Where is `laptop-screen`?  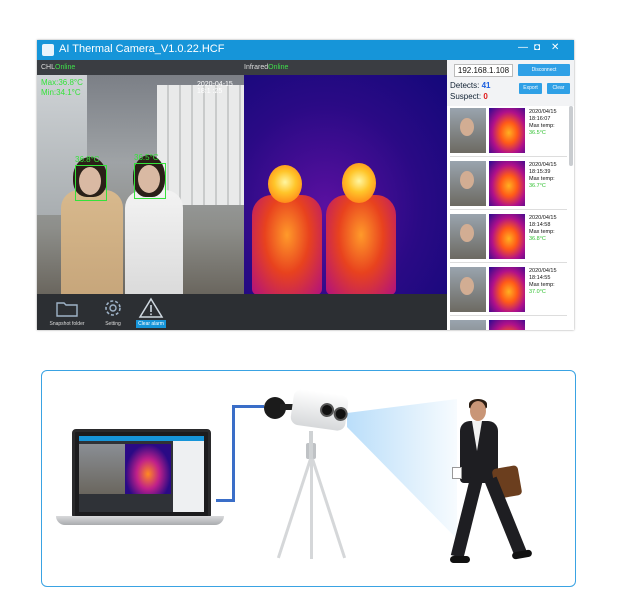
laptop-screen is located at coordinates (141, 474).